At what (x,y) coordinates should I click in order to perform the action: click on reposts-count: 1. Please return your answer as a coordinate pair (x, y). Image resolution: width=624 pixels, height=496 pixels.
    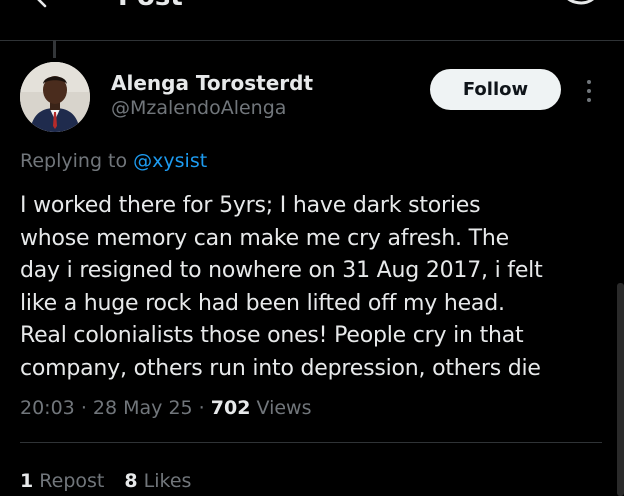
    Looking at the image, I should click on (27, 481).